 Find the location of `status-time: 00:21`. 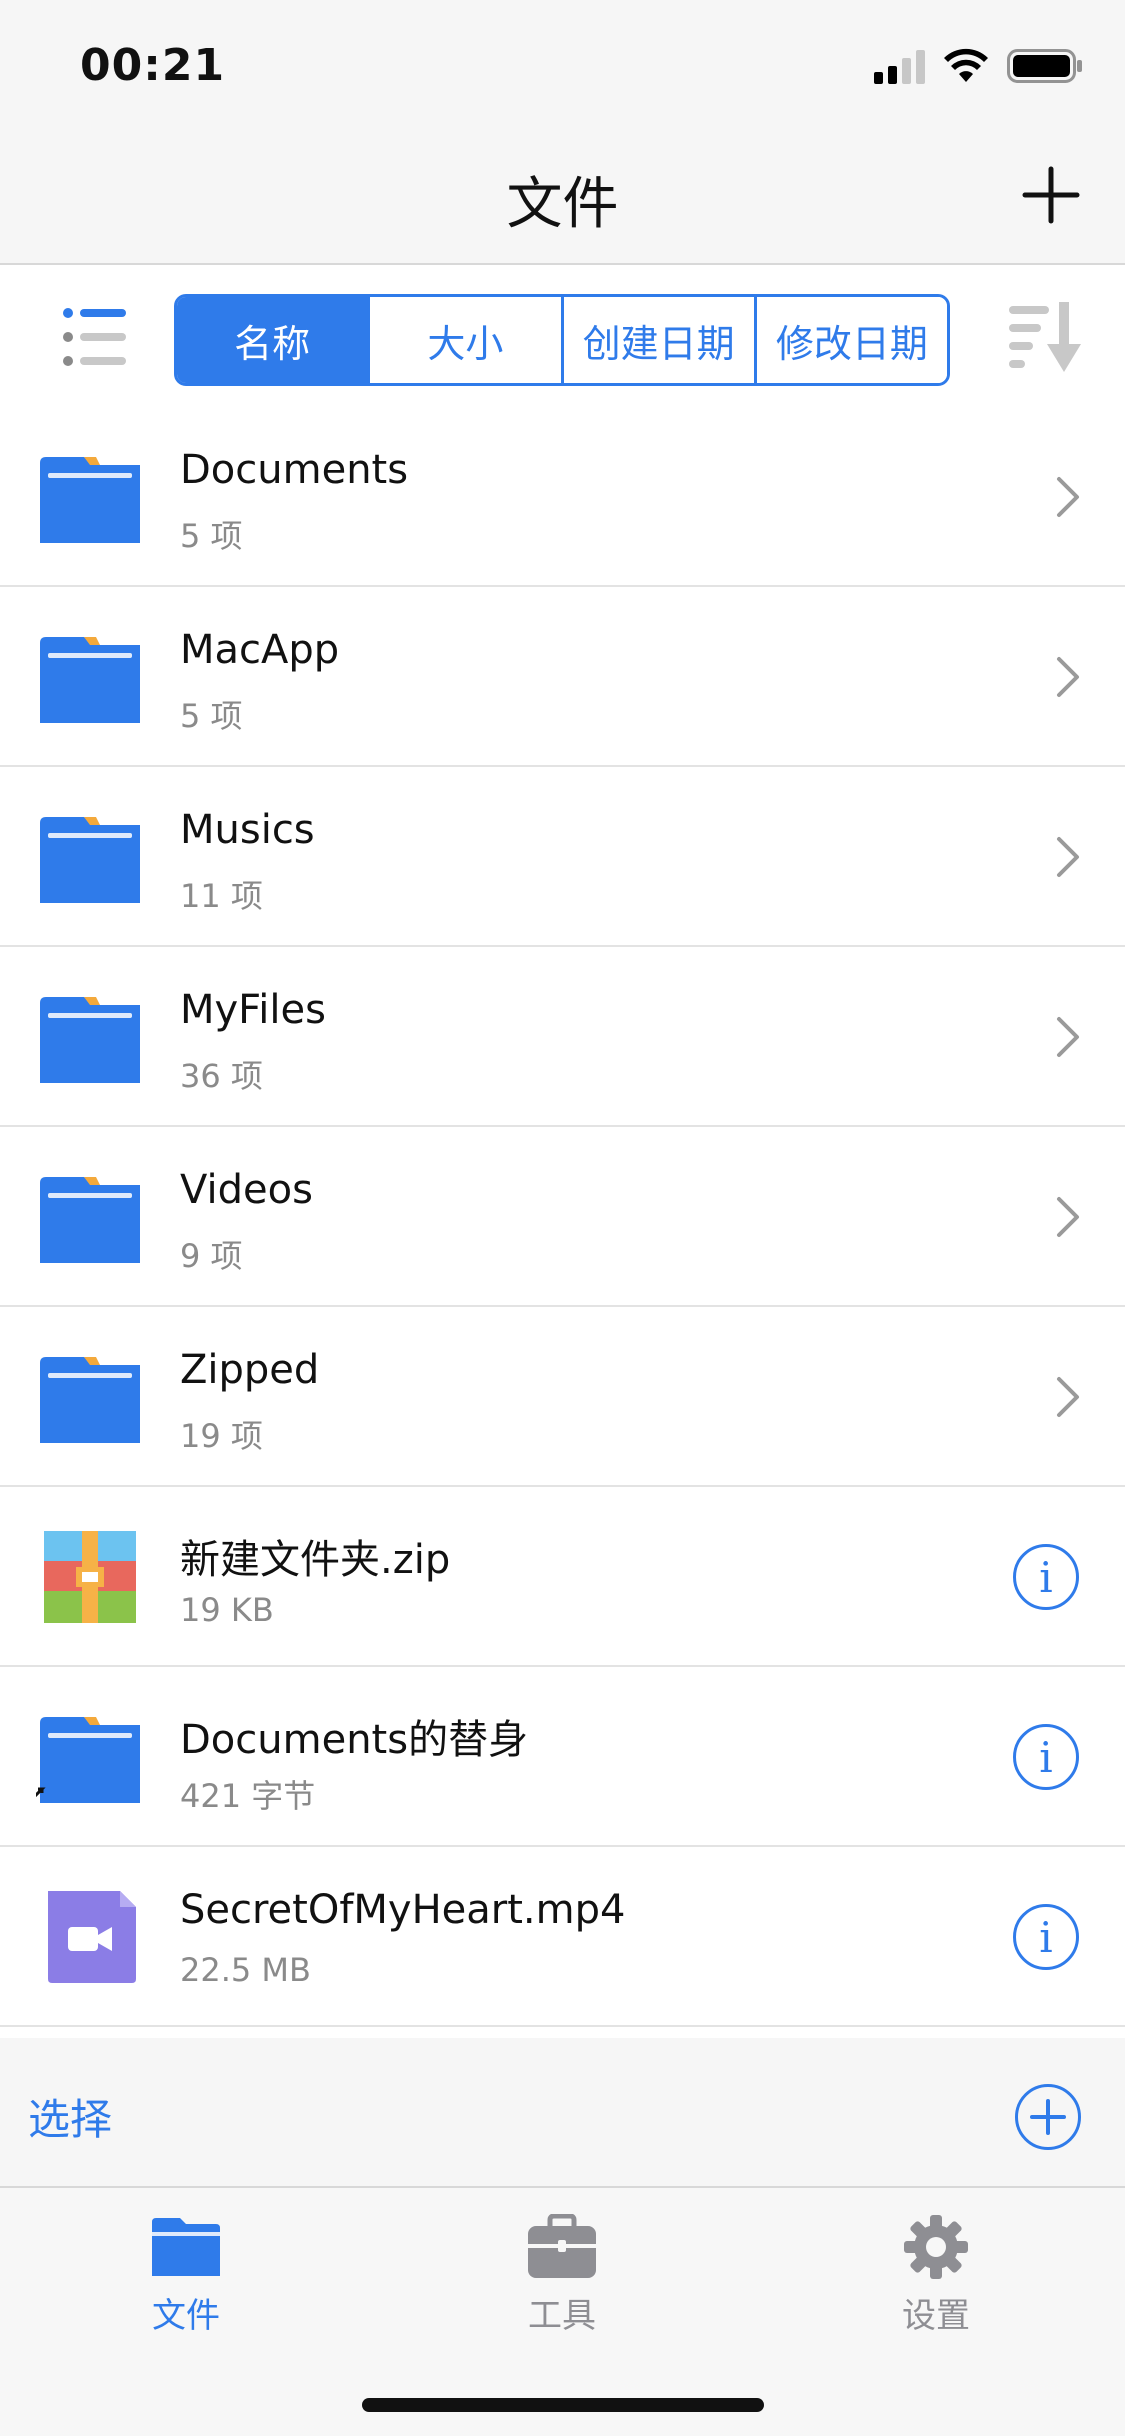

status-time: 00:21 is located at coordinates (153, 65).